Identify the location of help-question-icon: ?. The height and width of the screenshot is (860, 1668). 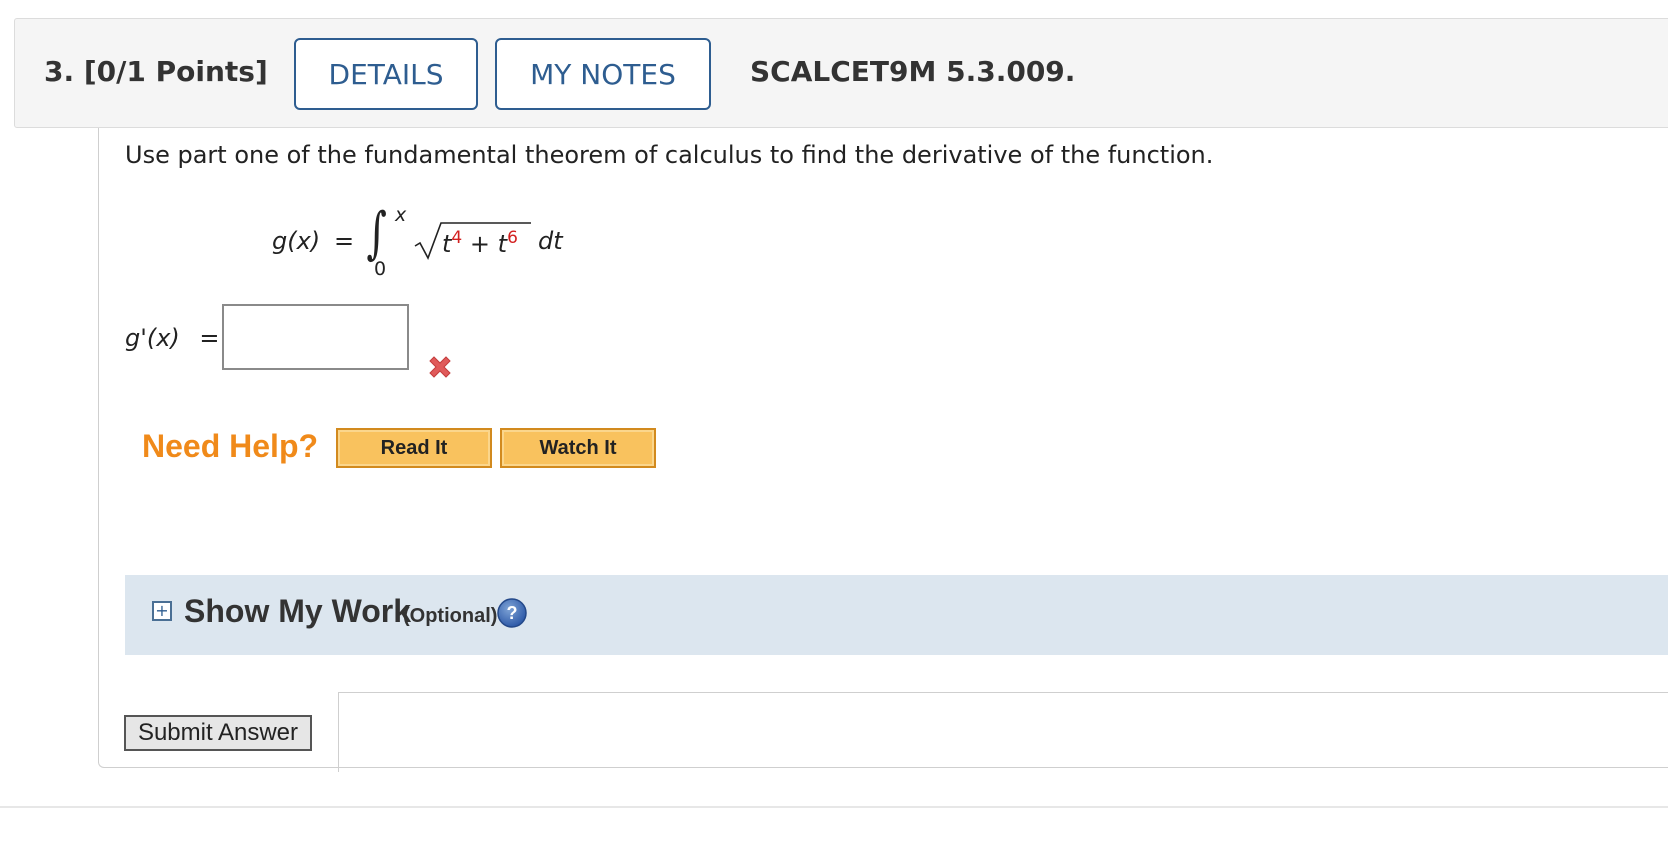
(512, 613).